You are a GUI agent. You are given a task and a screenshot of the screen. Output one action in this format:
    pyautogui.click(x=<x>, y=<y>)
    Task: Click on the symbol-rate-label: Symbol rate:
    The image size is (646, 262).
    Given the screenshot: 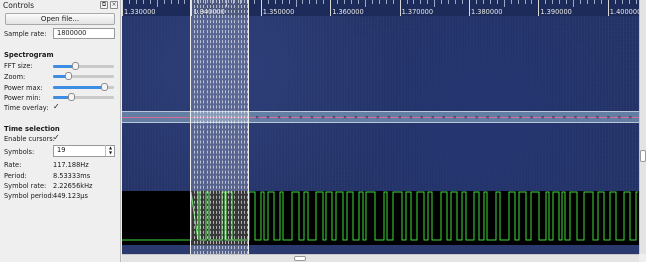 What is the action you would take?
    pyautogui.click(x=25, y=186)
    